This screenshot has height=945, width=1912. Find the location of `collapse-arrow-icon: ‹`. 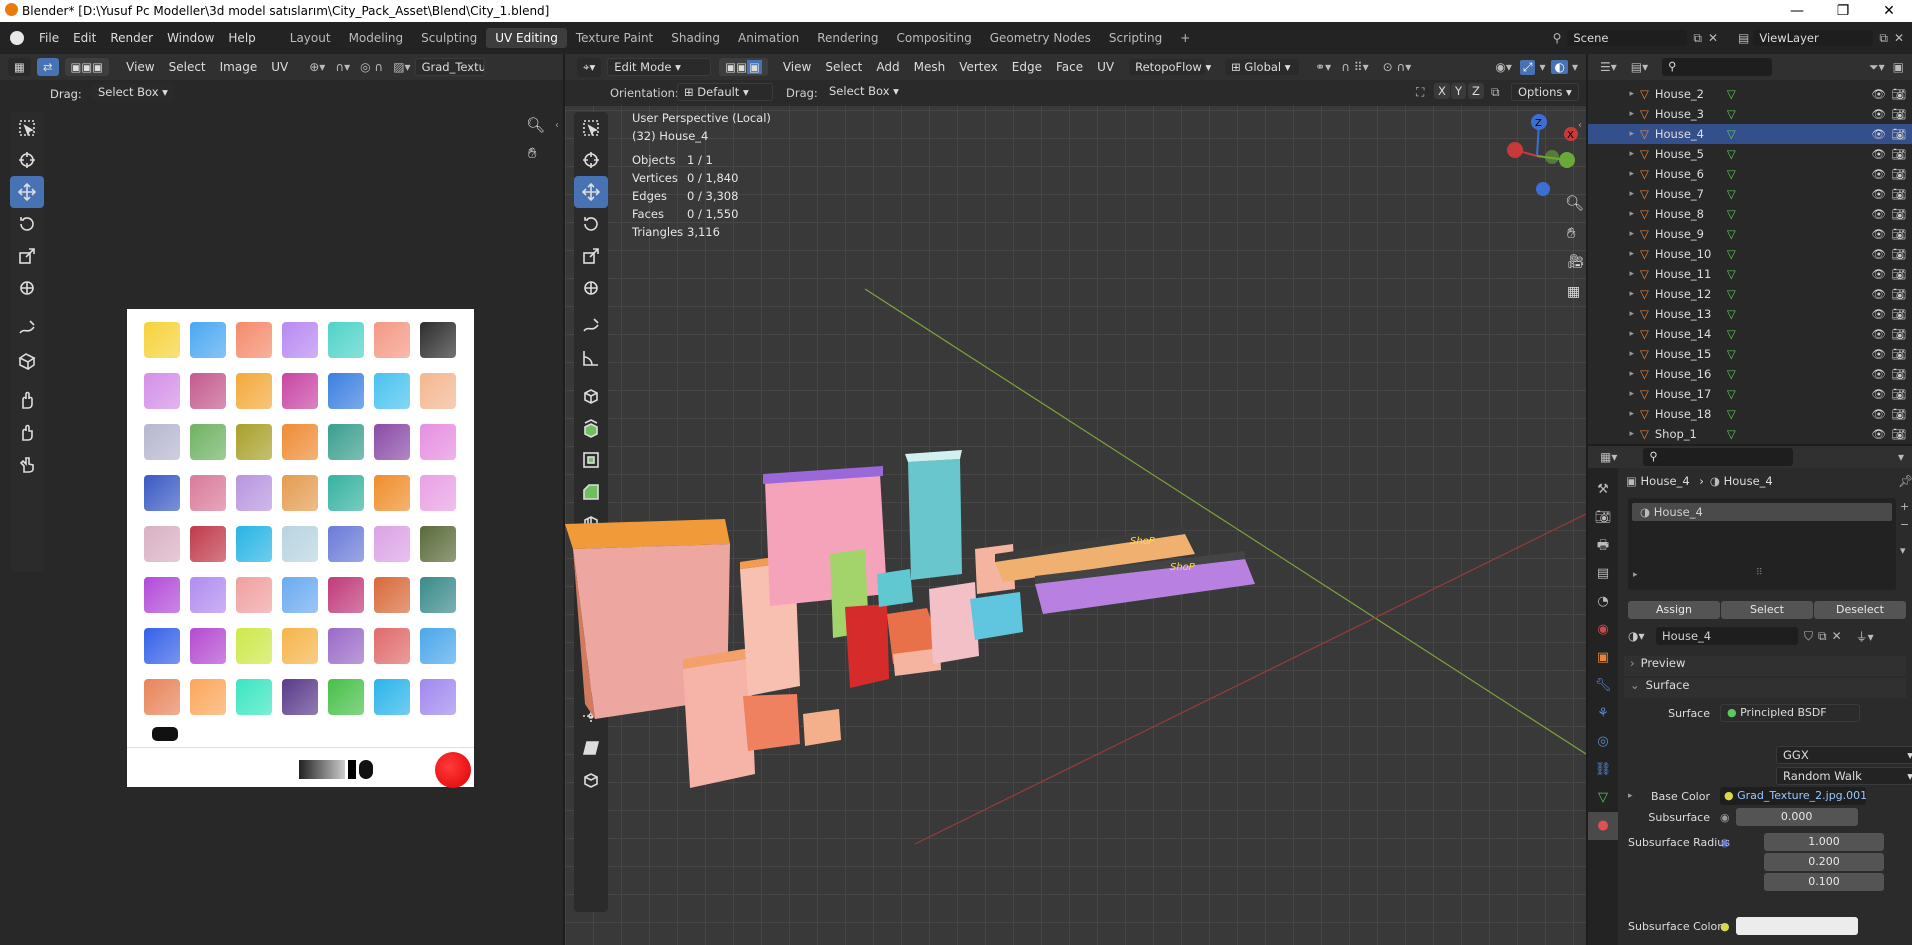

collapse-arrow-icon: ‹ is located at coordinates (557, 125).